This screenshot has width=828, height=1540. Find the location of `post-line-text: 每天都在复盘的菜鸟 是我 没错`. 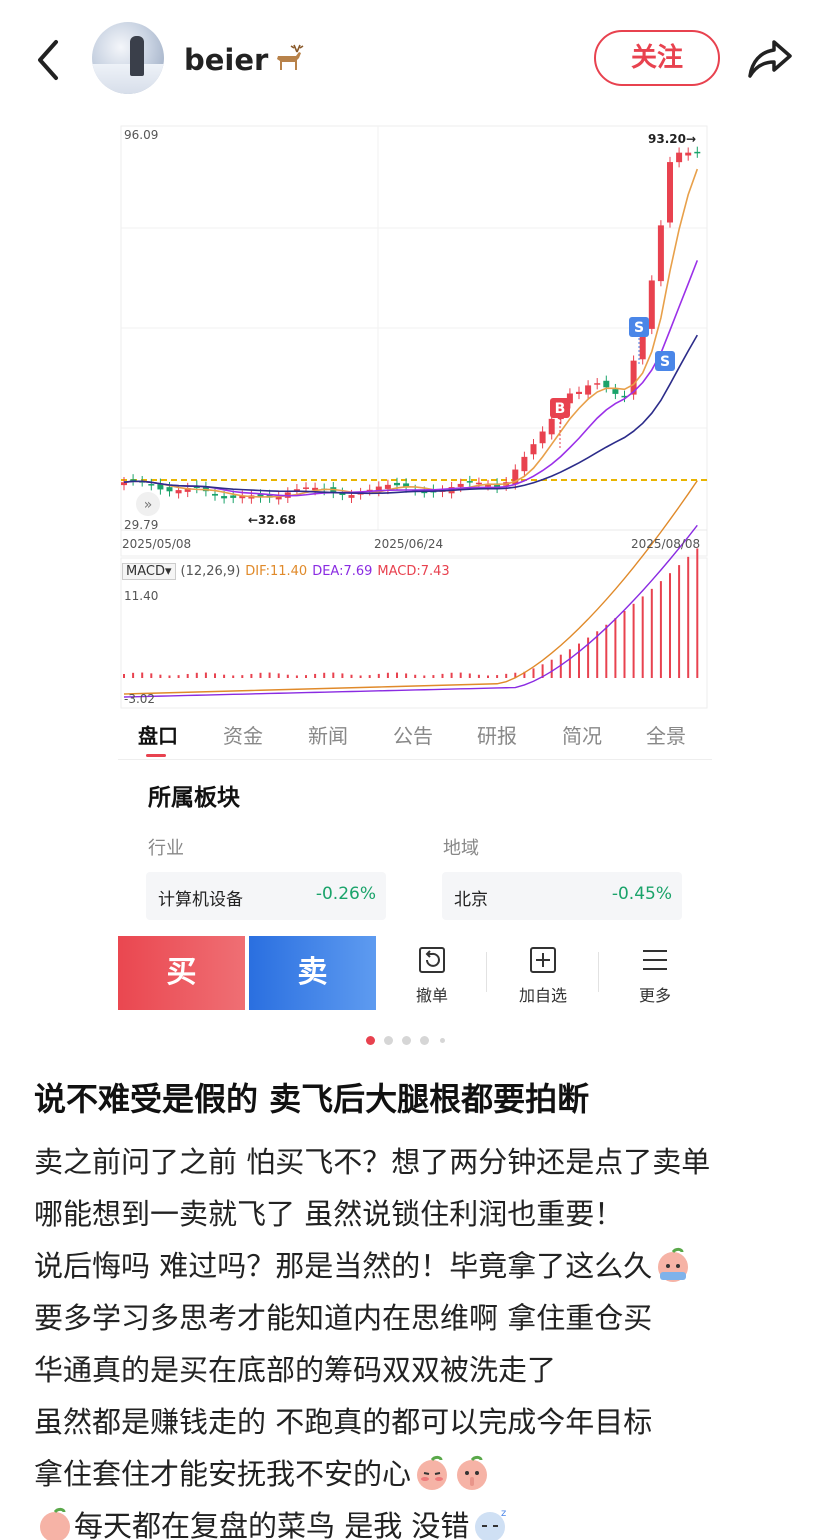

post-line-text: 每天都在复盘的菜鸟 是我 没错 is located at coordinates (272, 1524).